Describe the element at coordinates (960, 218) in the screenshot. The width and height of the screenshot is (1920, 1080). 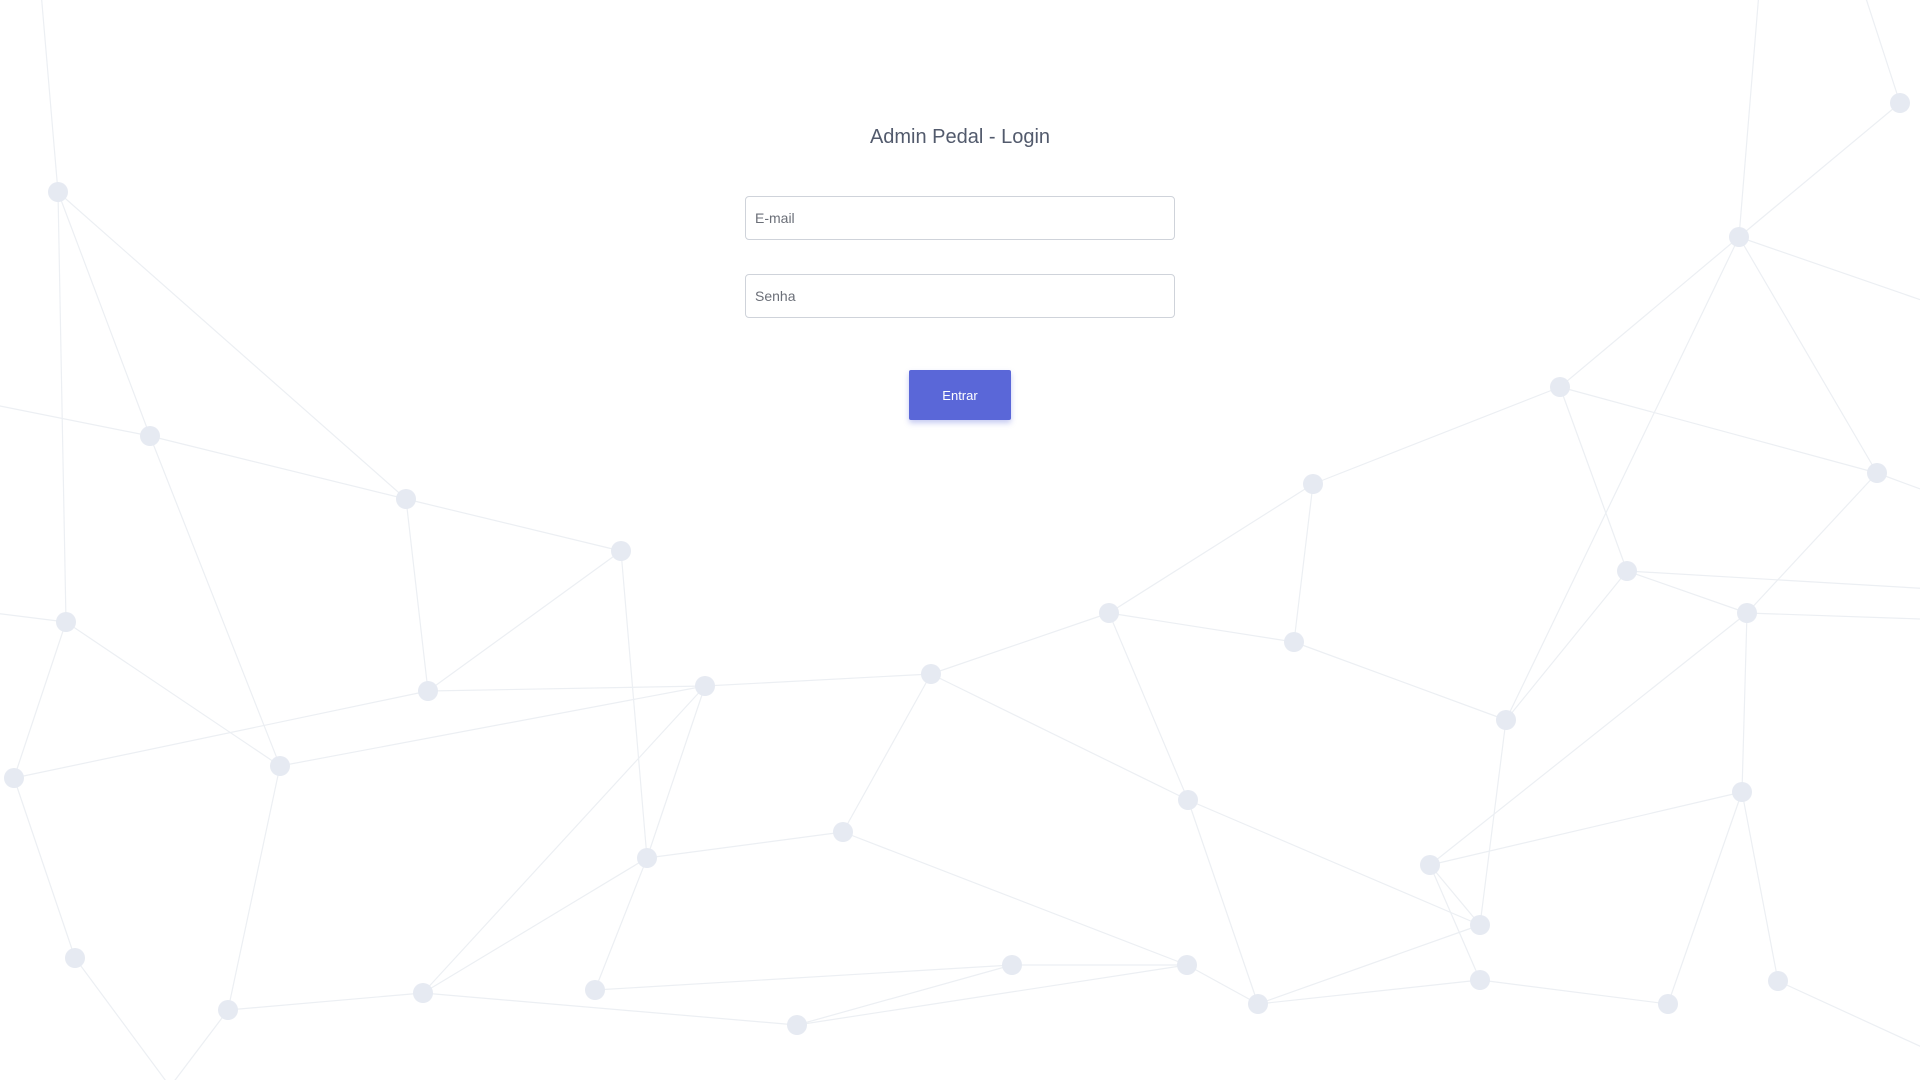
I see `email-field` at that location.